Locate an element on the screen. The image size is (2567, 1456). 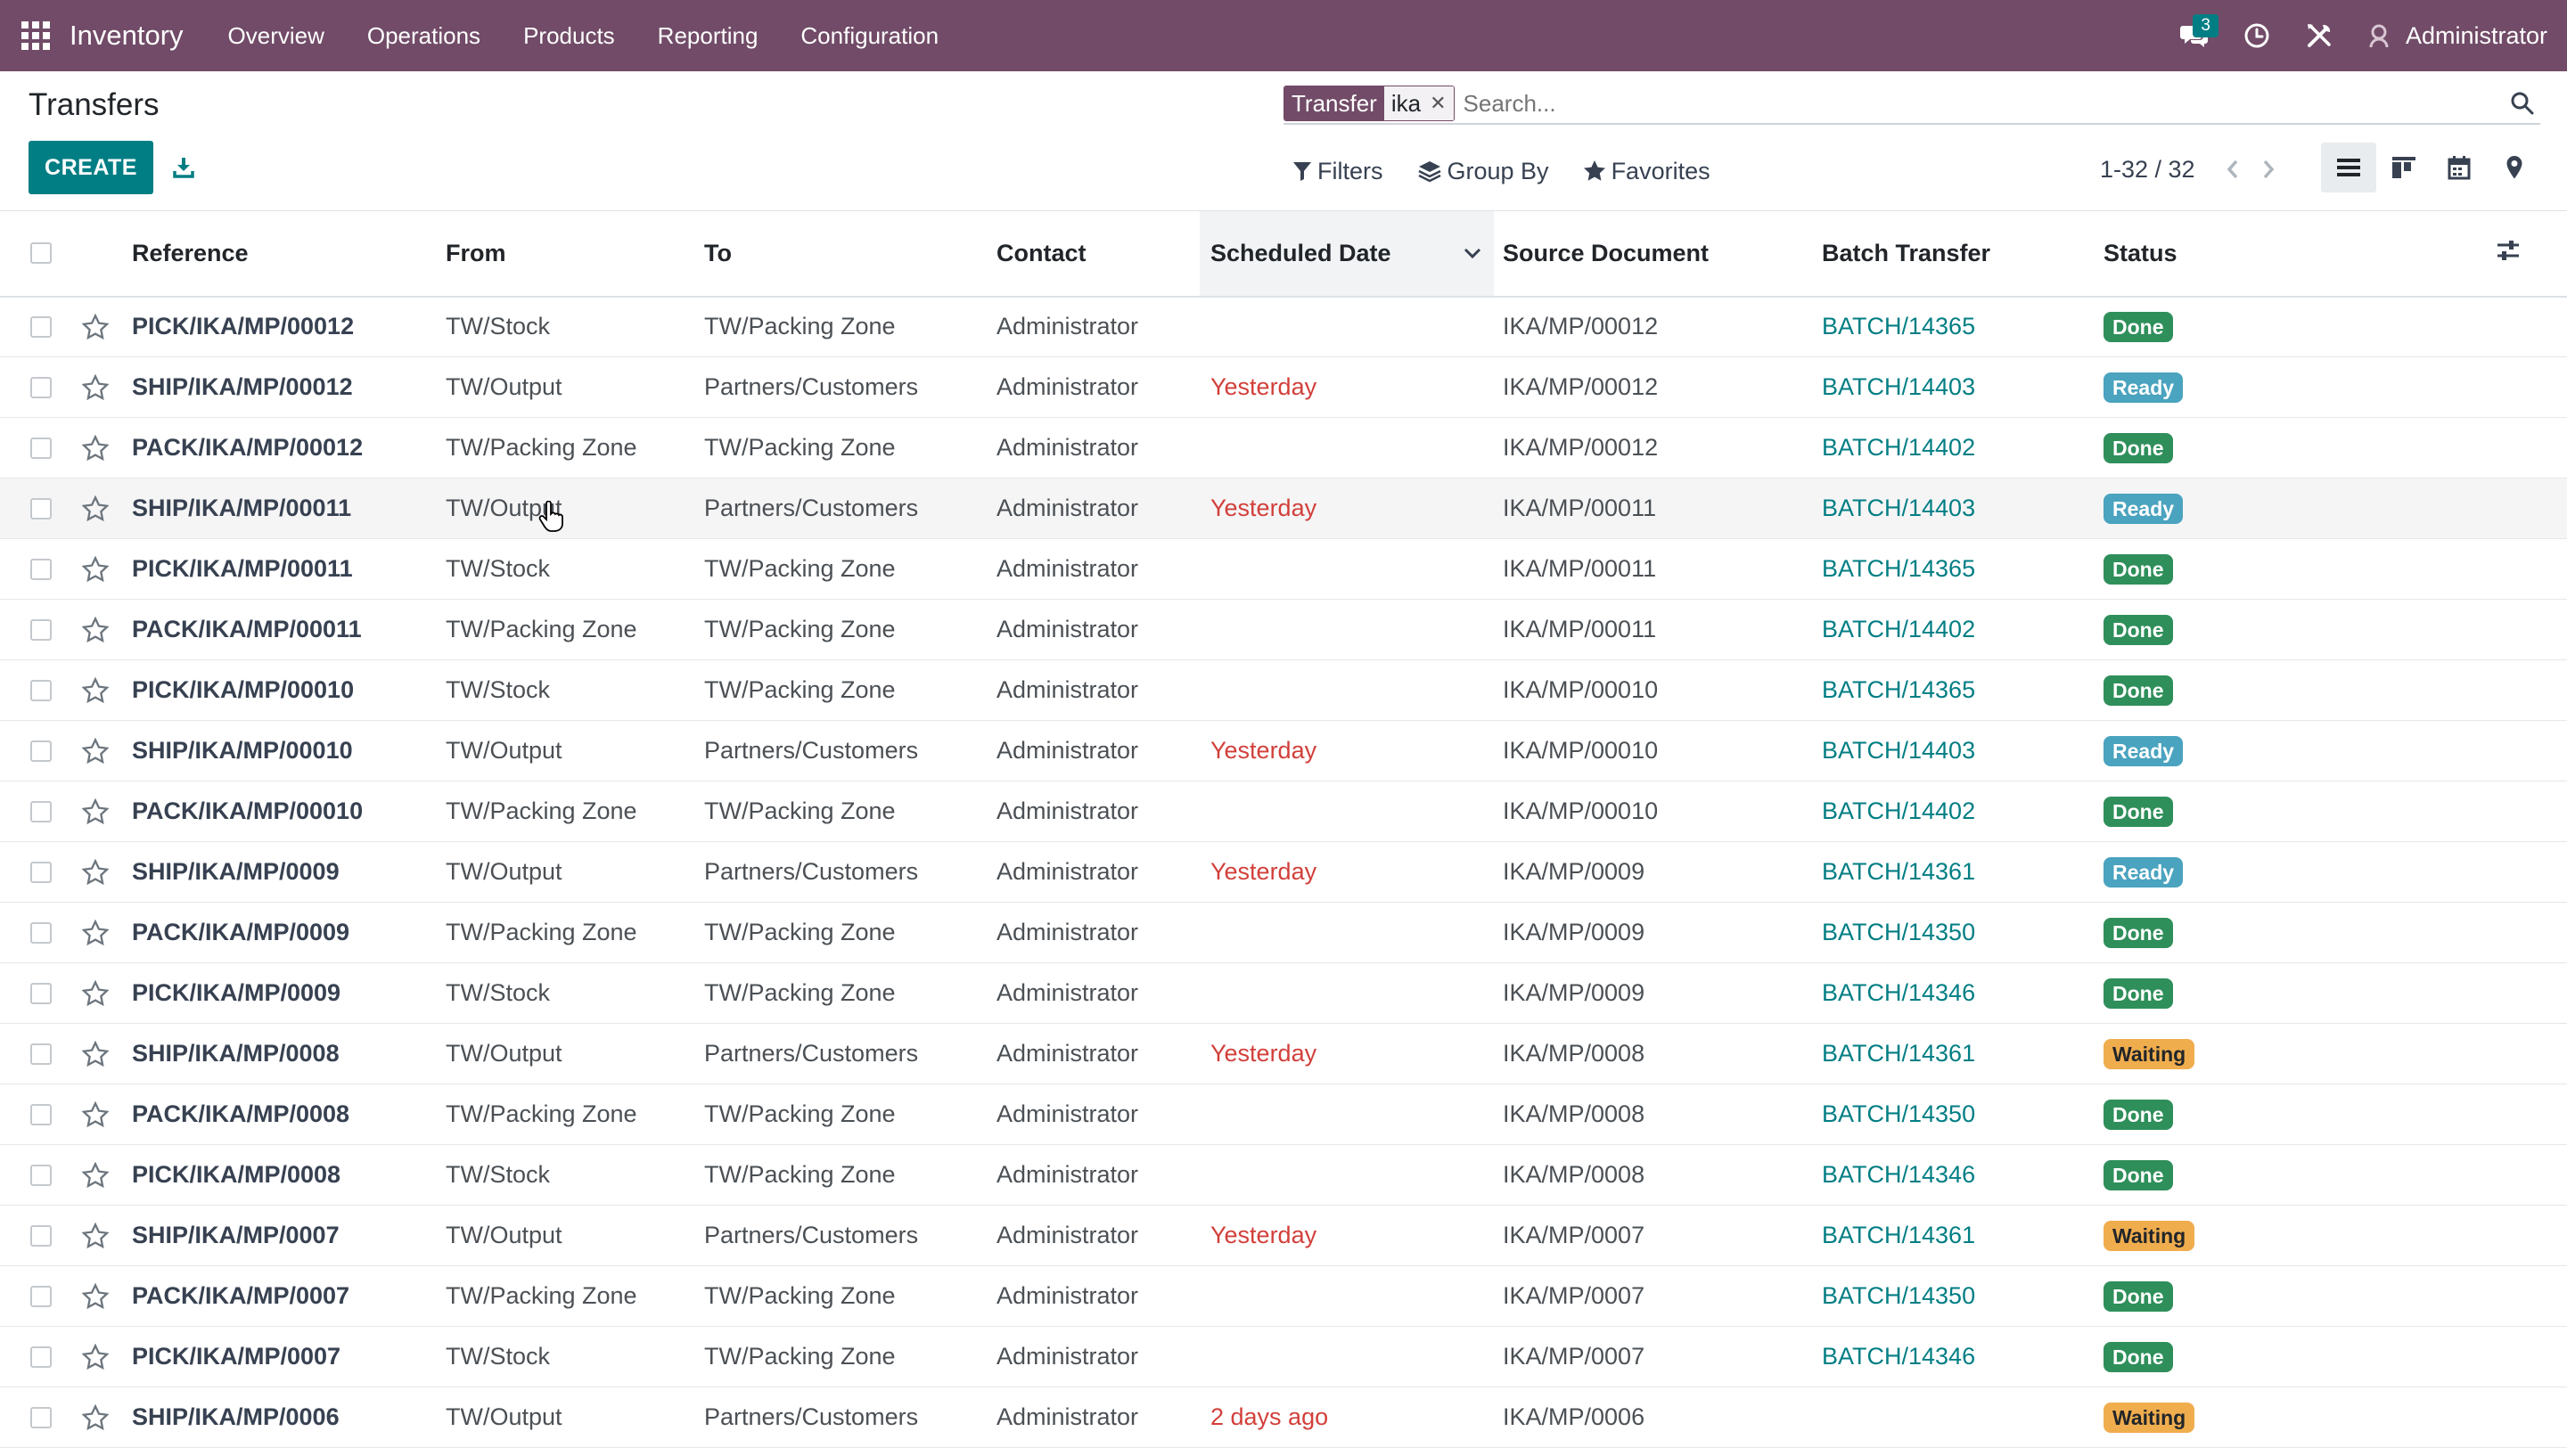
column-header-scheduled-date: Scheduled Date is located at coordinates (1347, 254).